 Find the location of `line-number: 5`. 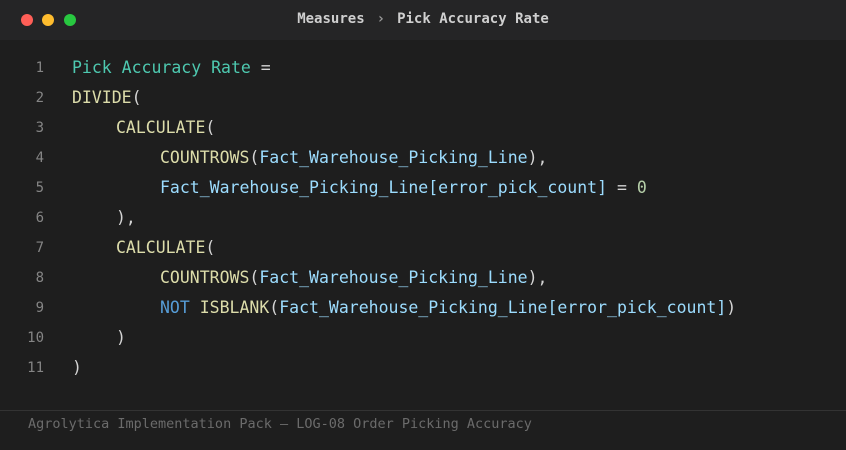

line-number: 5 is located at coordinates (39, 188).